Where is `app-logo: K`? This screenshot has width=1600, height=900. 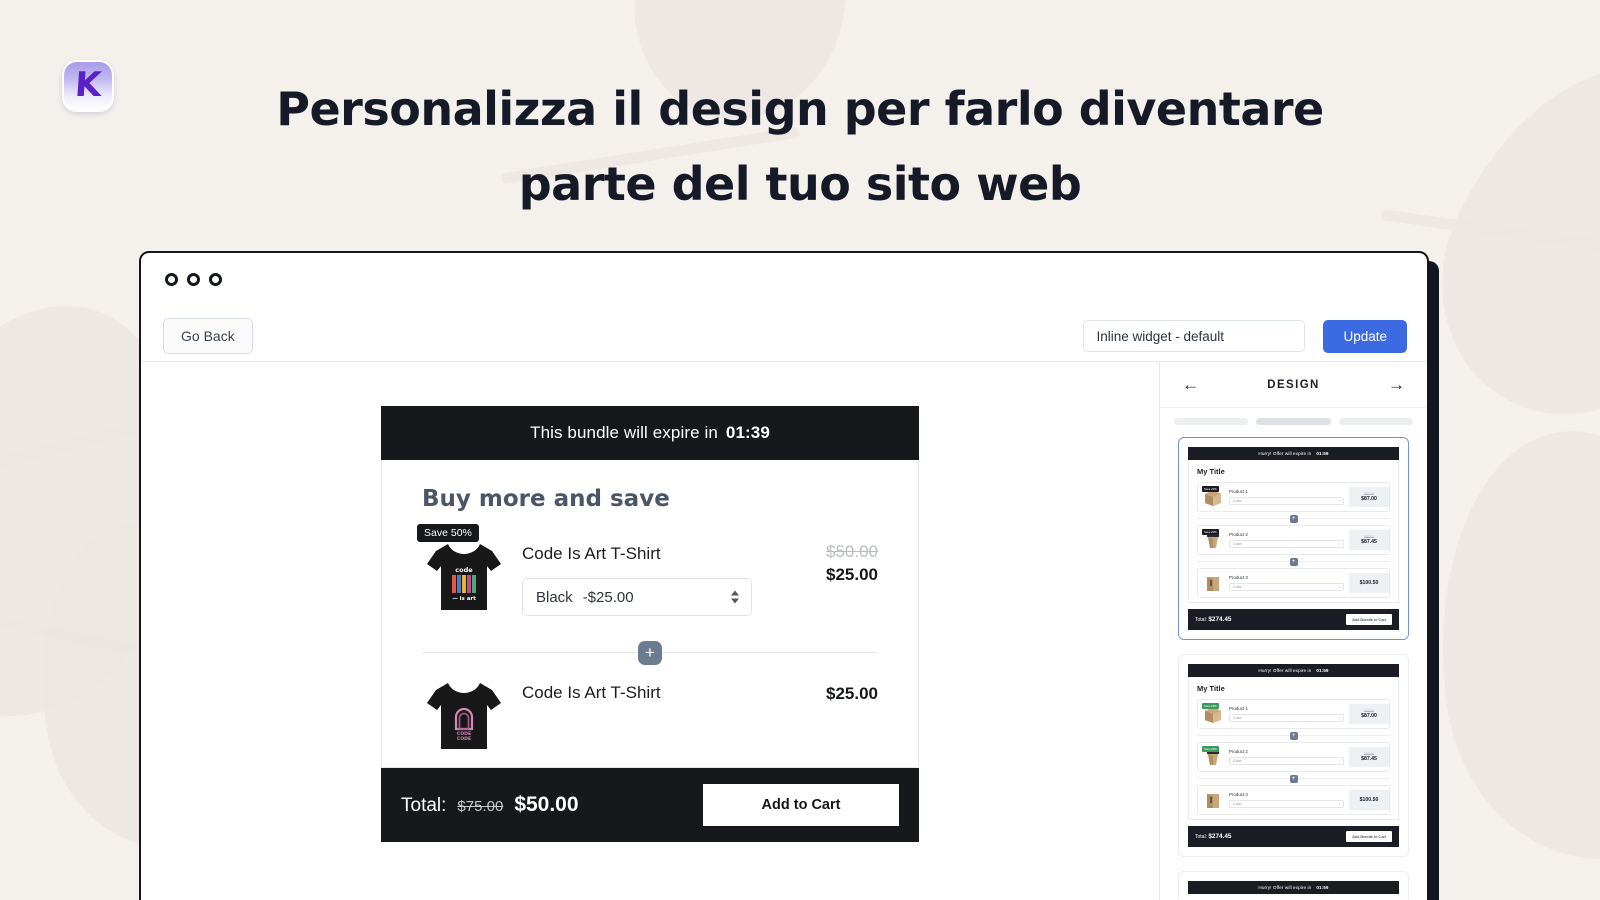
app-logo: K is located at coordinates (88, 86).